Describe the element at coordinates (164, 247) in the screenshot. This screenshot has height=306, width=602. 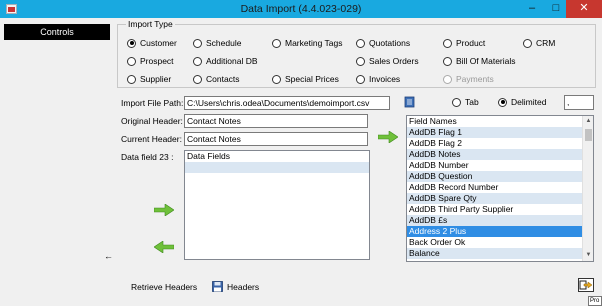
I see `remove-left-arrow-icon` at that location.